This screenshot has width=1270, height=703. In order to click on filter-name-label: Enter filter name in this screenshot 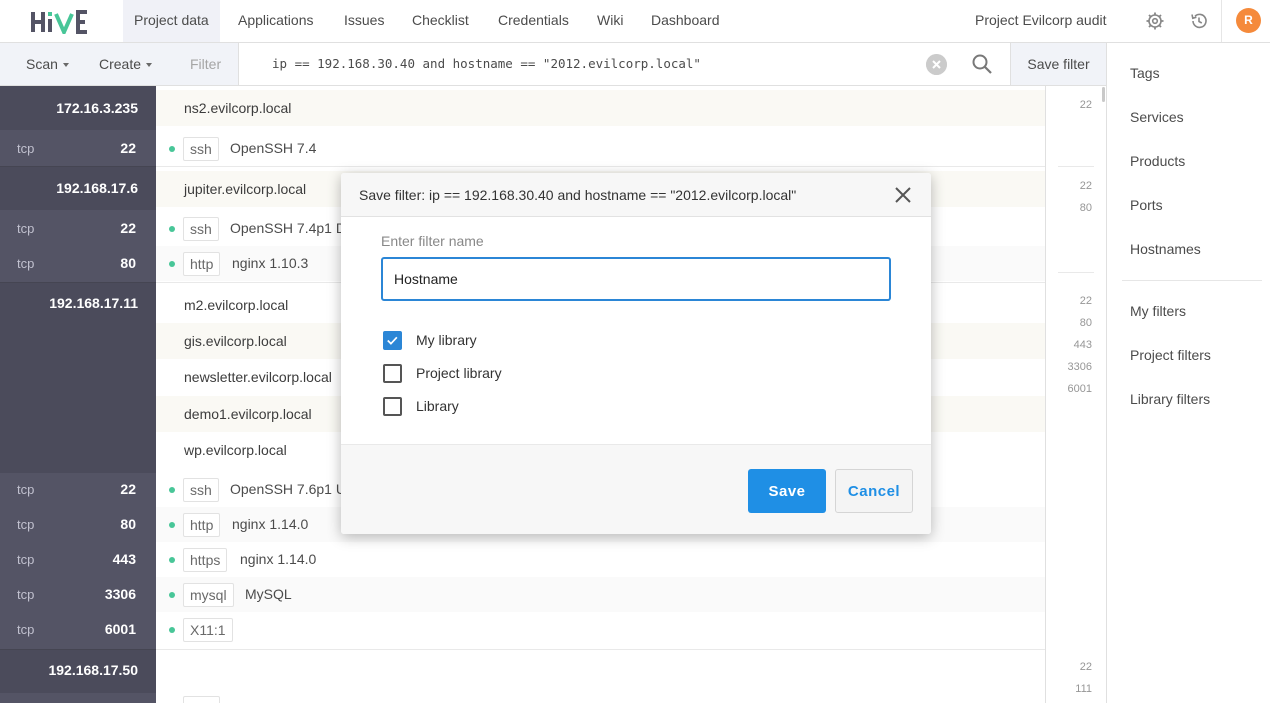, I will do `click(432, 241)`.